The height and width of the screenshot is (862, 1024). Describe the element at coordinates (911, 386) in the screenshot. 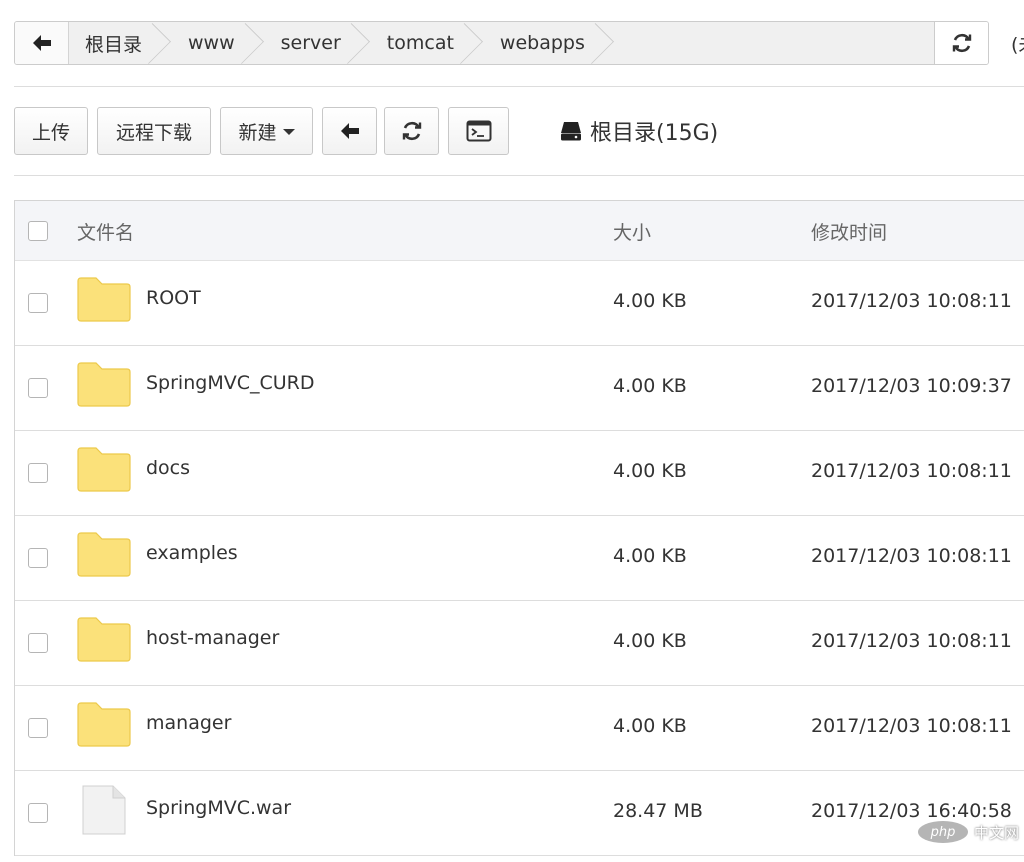

I see `file-mtime: 2017/12/03 10:09:37` at that location.